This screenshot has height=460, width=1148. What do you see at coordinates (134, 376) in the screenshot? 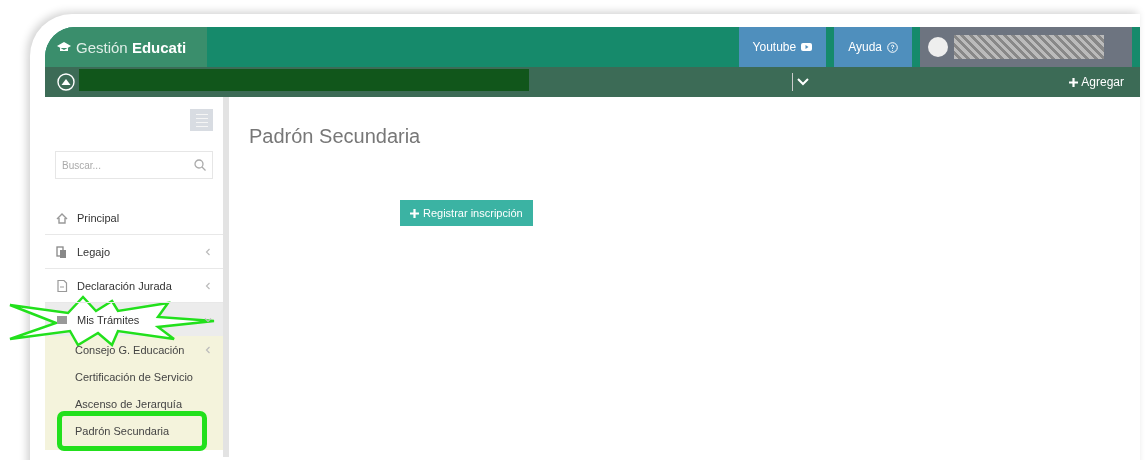
I see `submenu-item: Certificación de Servicio` at bounding box center [134, 376].